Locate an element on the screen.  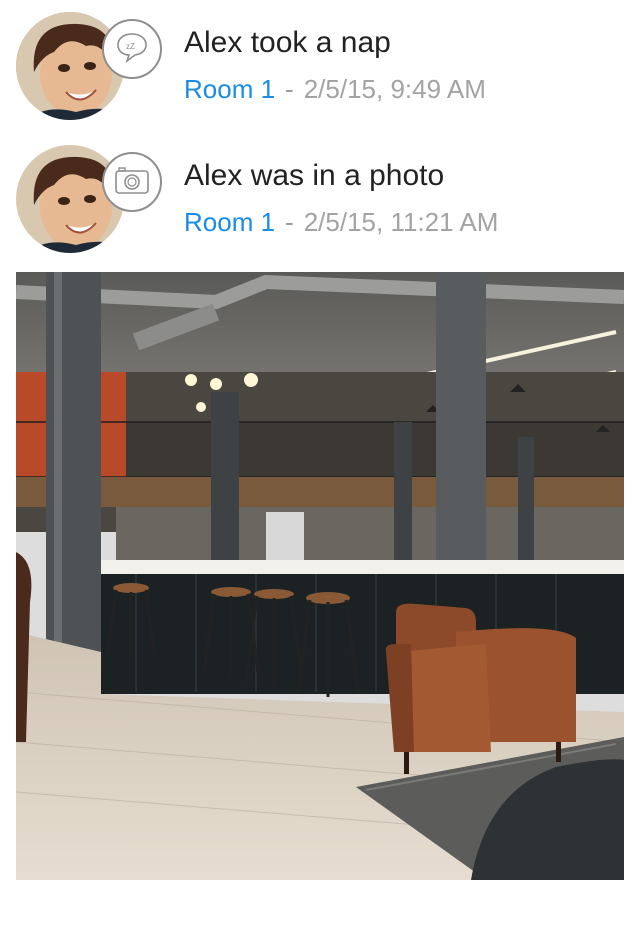
event-meta: Room 1-2/5/15, 11:21 AM is located at coordinates (341, 222).